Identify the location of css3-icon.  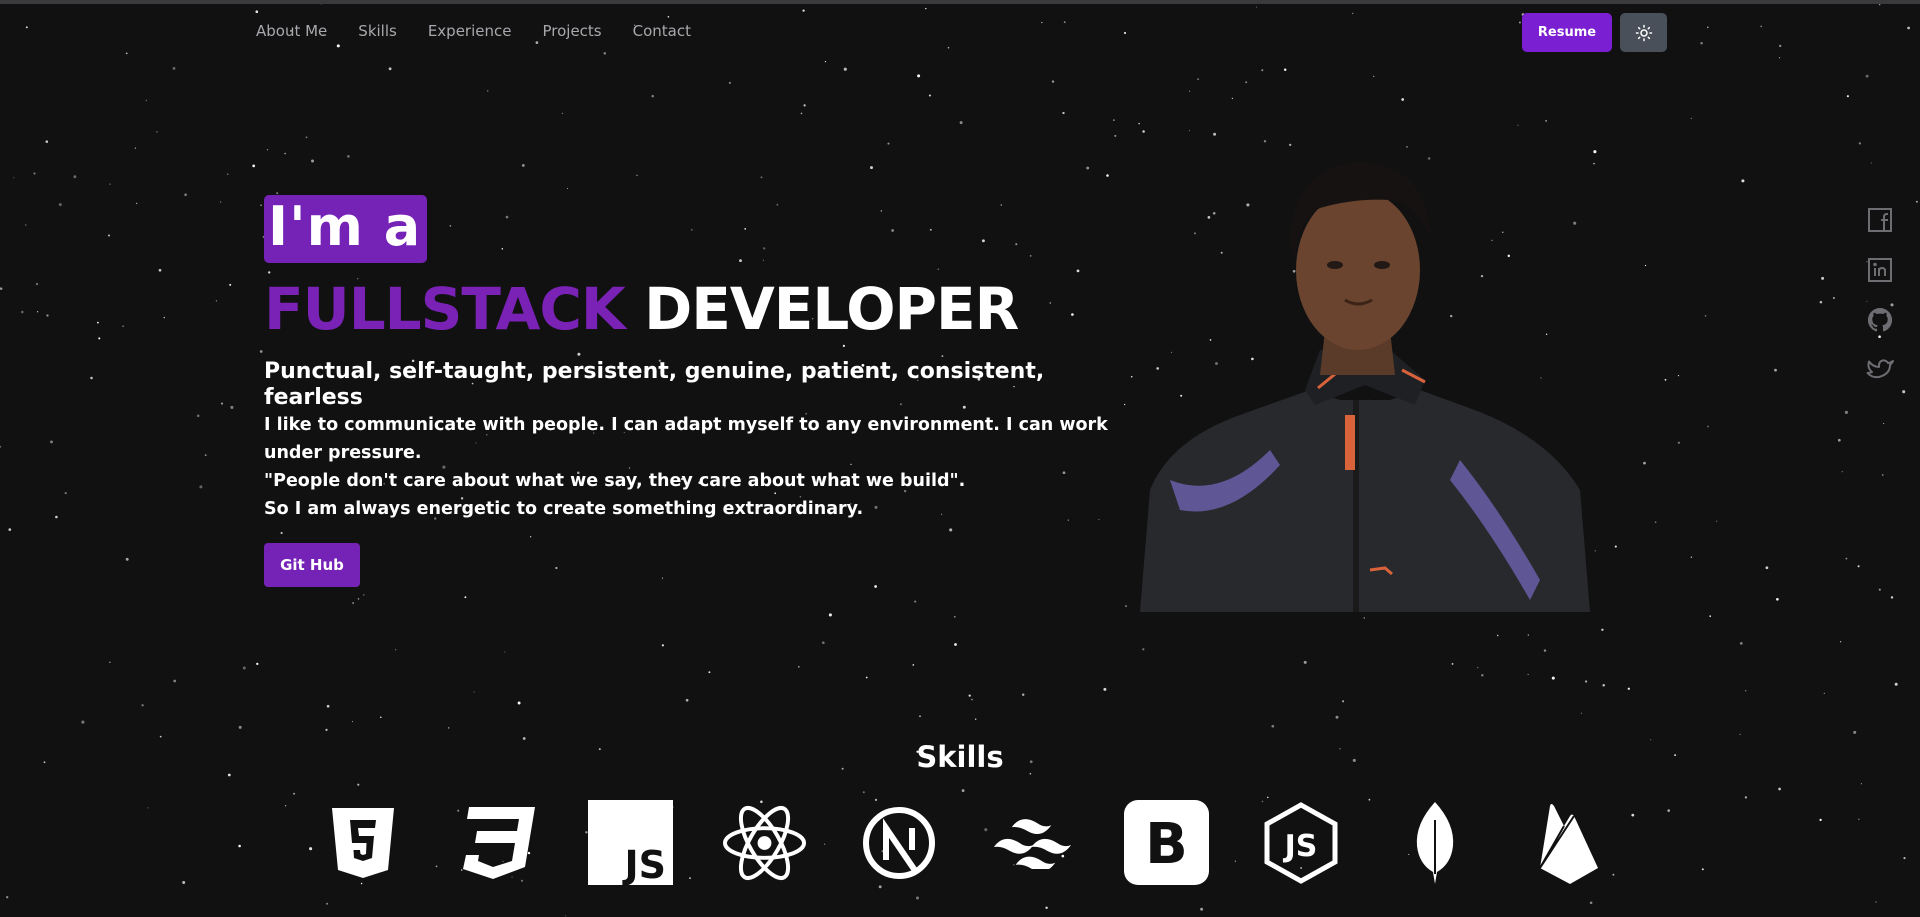
(496, 842).